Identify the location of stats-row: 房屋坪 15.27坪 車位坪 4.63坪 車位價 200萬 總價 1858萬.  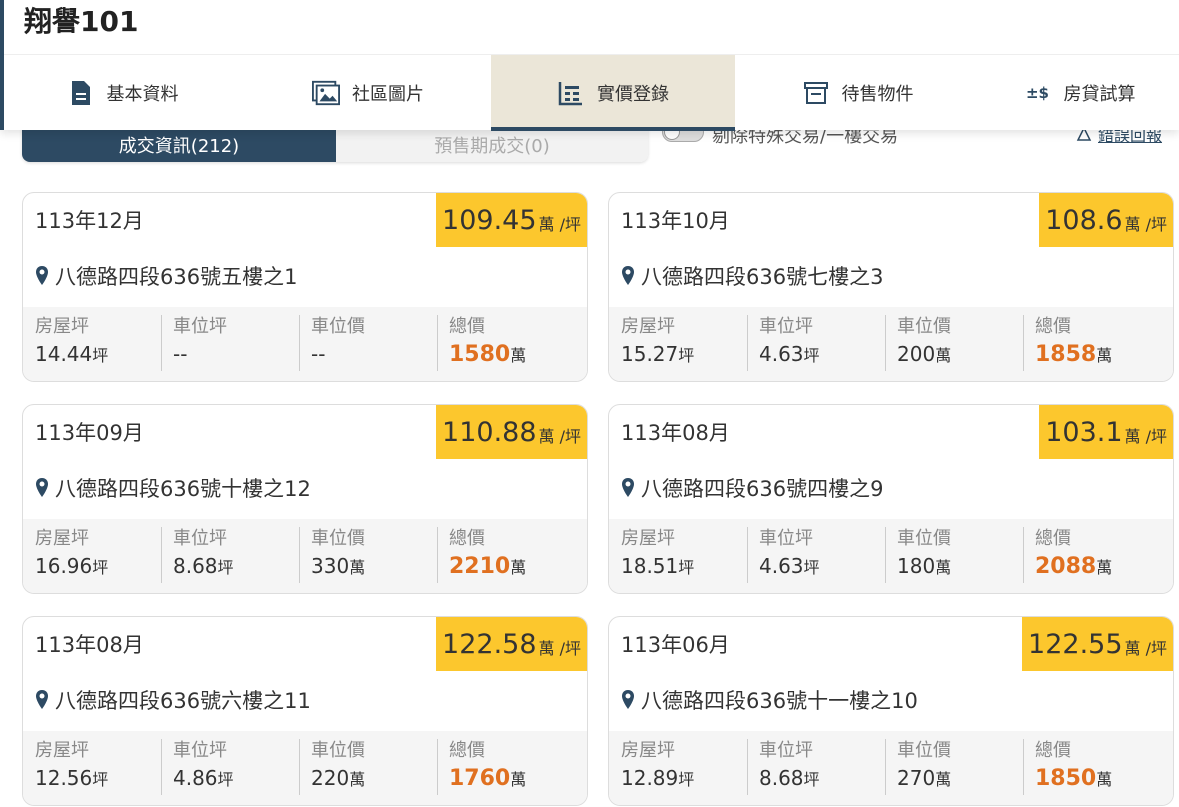
(891, 344).